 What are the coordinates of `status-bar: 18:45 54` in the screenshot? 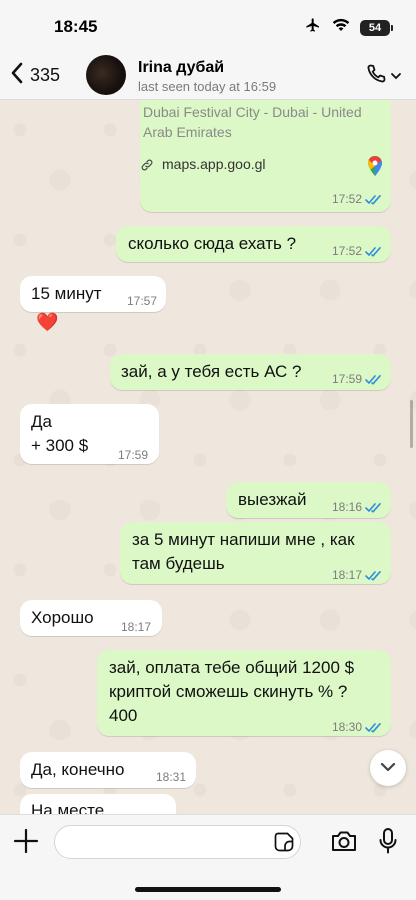 It's located at (208, 26).